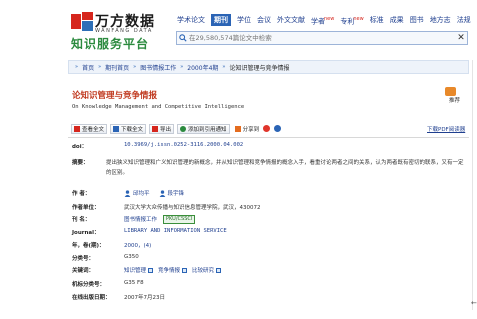 This screenshot has height=319, width=477. What do you see at coordinates (134, 283) in the screenshot?
I see `subject-value: G35 F8` at bounding box center [134, 283].